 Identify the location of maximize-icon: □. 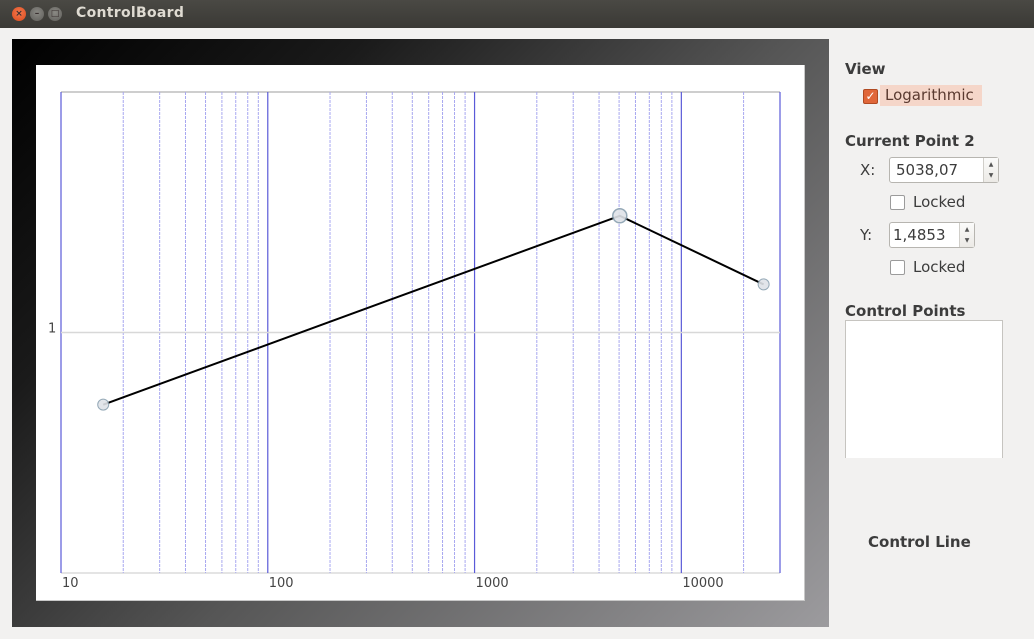
(55, 14).